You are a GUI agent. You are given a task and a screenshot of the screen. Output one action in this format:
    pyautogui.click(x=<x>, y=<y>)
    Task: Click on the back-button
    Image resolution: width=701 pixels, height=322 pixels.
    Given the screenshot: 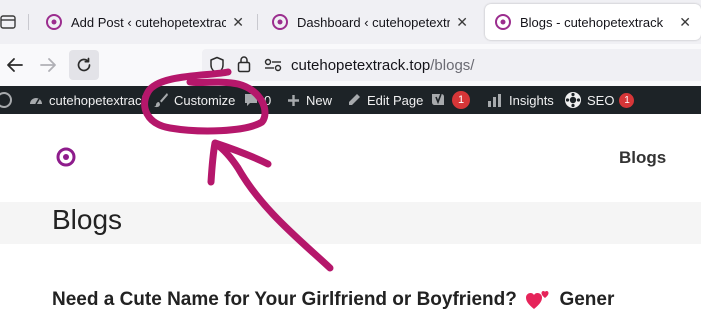 What is the action you would take?
    pyautogui.click(x=15, y=65)
    